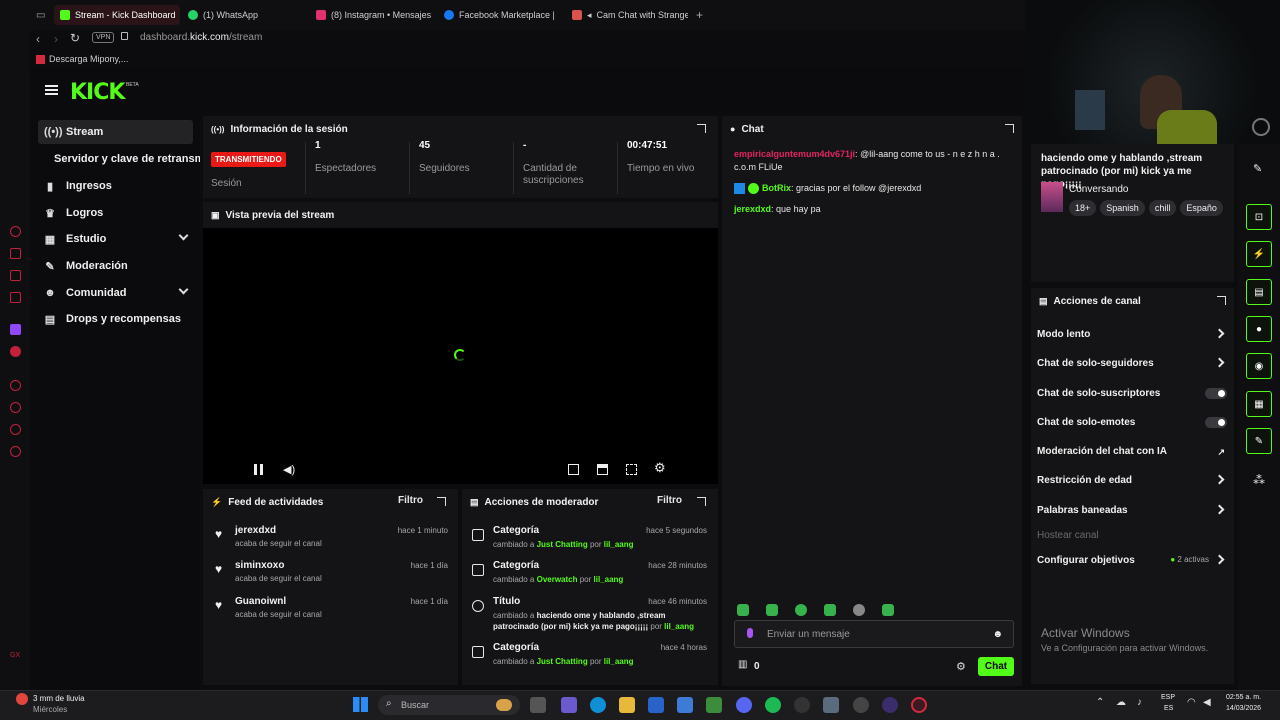  I want to click on category-thumbnail, so click(1052, 197).